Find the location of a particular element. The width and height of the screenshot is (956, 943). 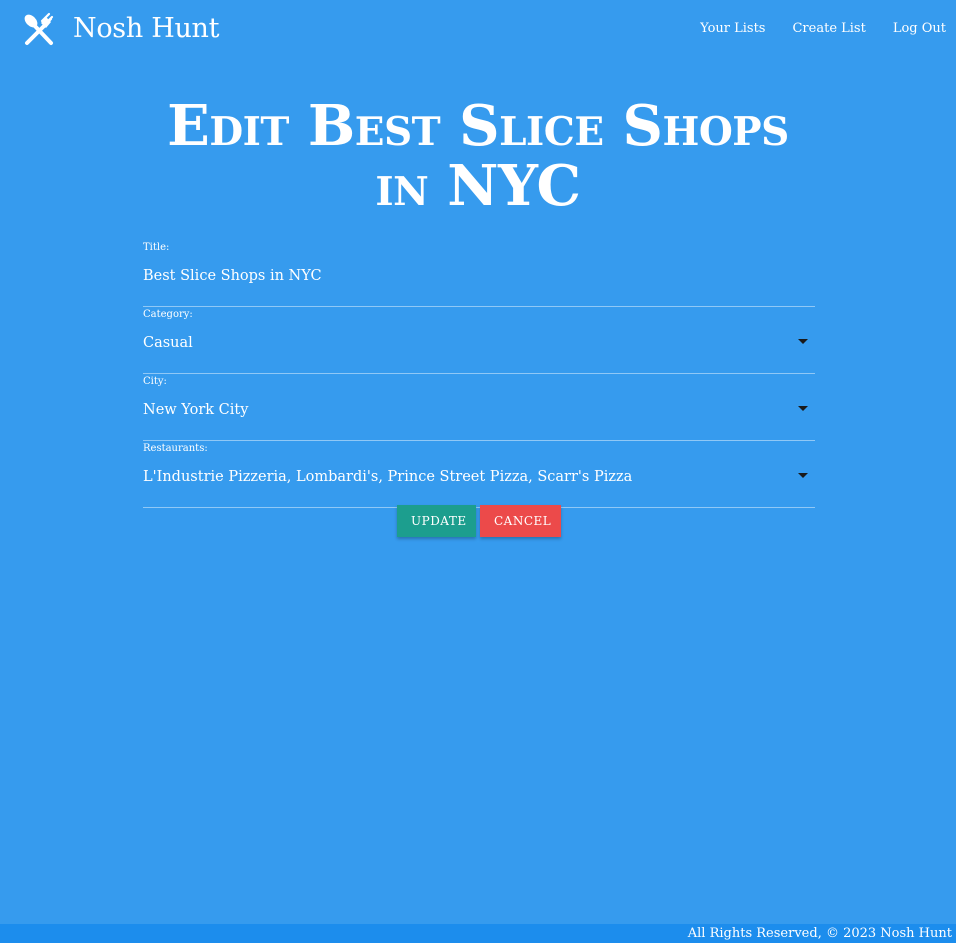

fork-spoon-icon is located at coordinates (39, 29).